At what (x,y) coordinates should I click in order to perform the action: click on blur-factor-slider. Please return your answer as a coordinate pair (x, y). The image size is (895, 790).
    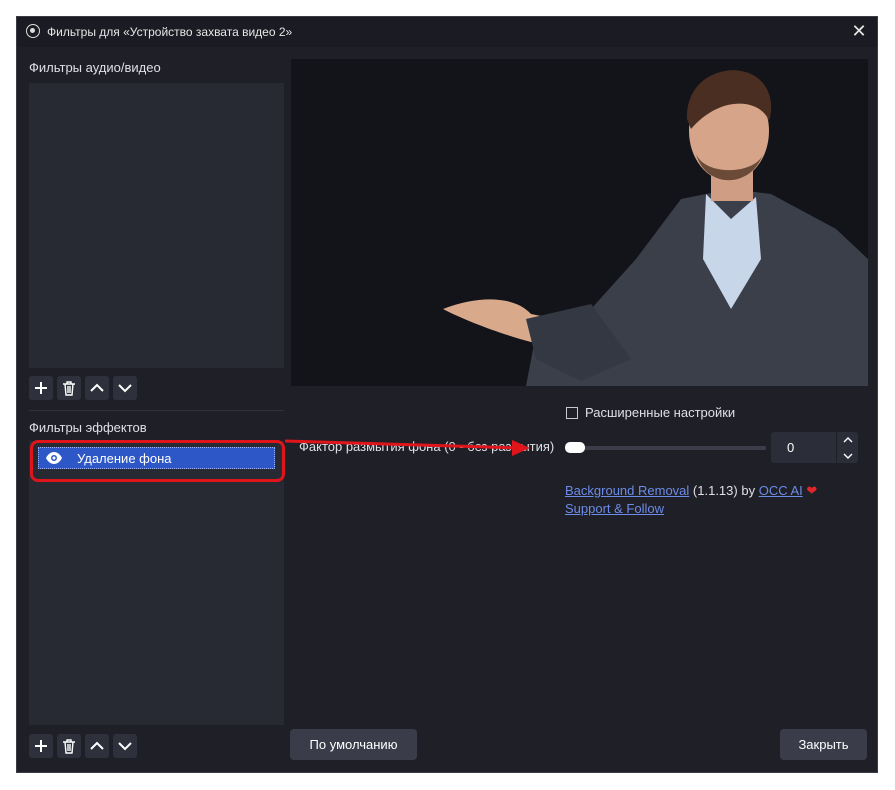
    Looking at the image, I should click on (665, 448).